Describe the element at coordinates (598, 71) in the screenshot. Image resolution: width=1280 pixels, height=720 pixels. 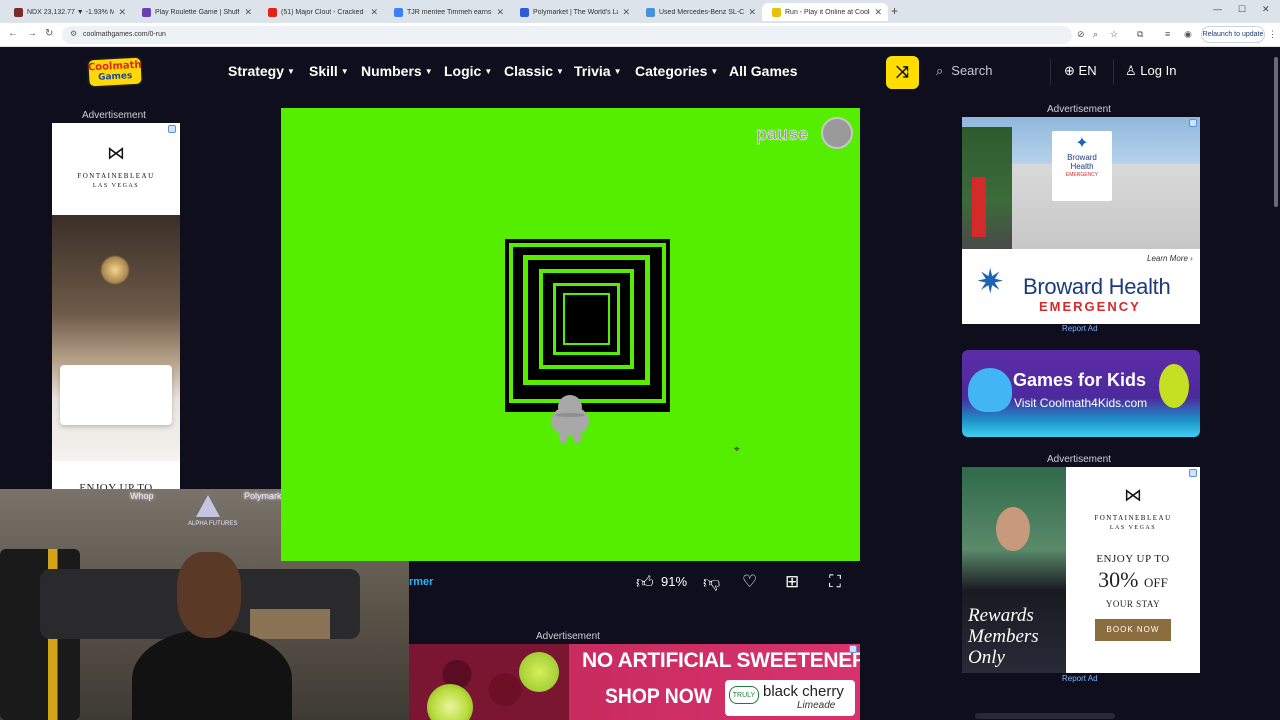
I see `nav-trivia: Trivia ▼` at that location.